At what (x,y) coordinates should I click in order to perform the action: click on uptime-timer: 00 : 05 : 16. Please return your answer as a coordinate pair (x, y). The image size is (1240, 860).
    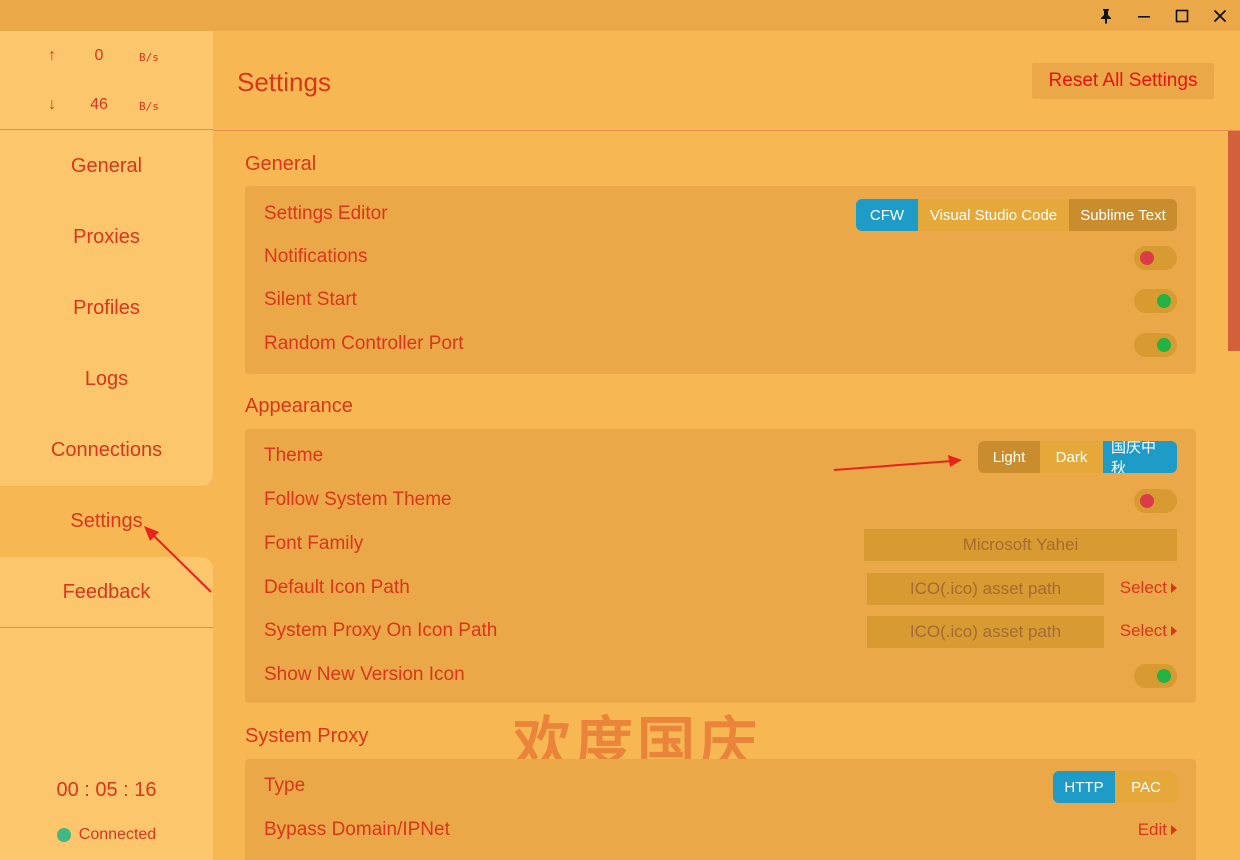
    Looking at the image, I should click on (106, 790).